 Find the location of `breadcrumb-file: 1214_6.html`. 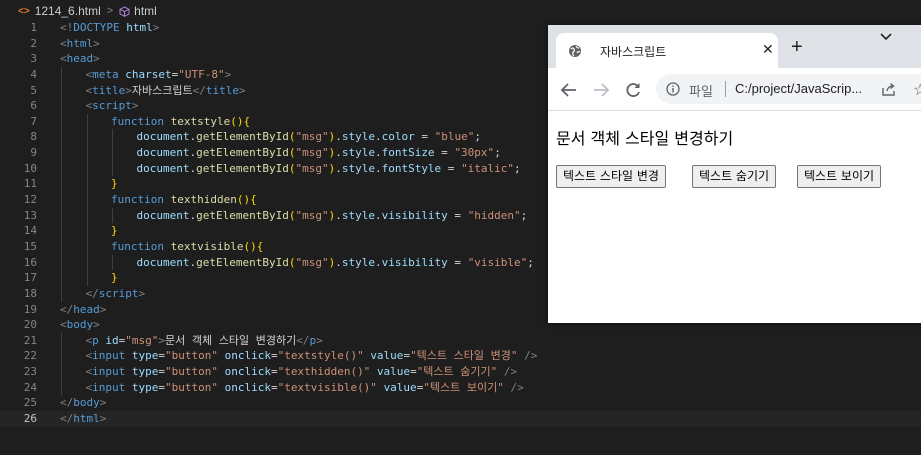

breadcrumb-file: 1214_6.html is located at coordinates (68, 11).